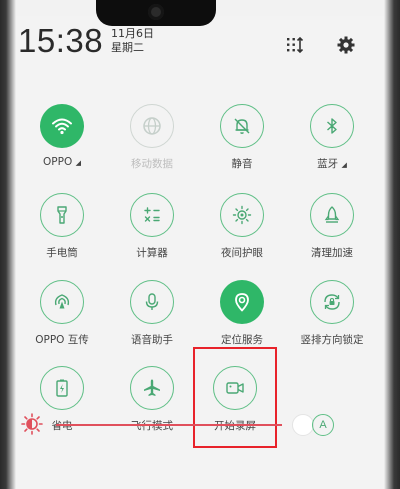  I want to click on date-display: 11月6日 星期二, so click(132, 41).